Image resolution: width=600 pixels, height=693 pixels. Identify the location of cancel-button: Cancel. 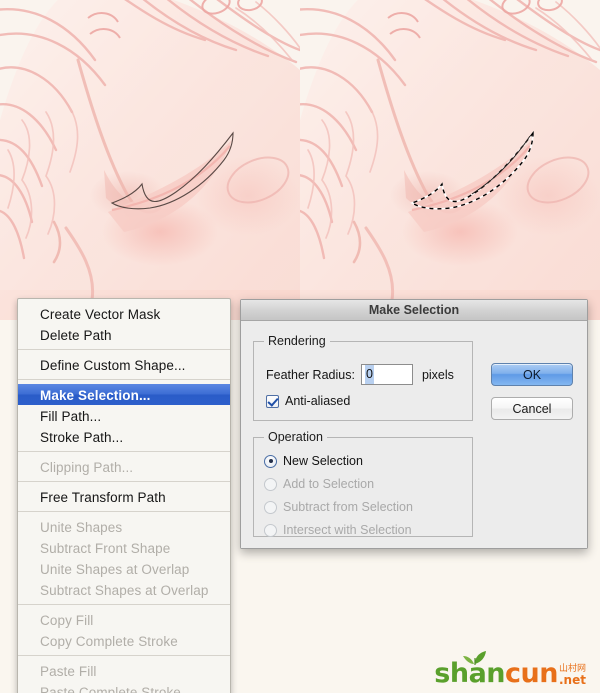
(532, 408).